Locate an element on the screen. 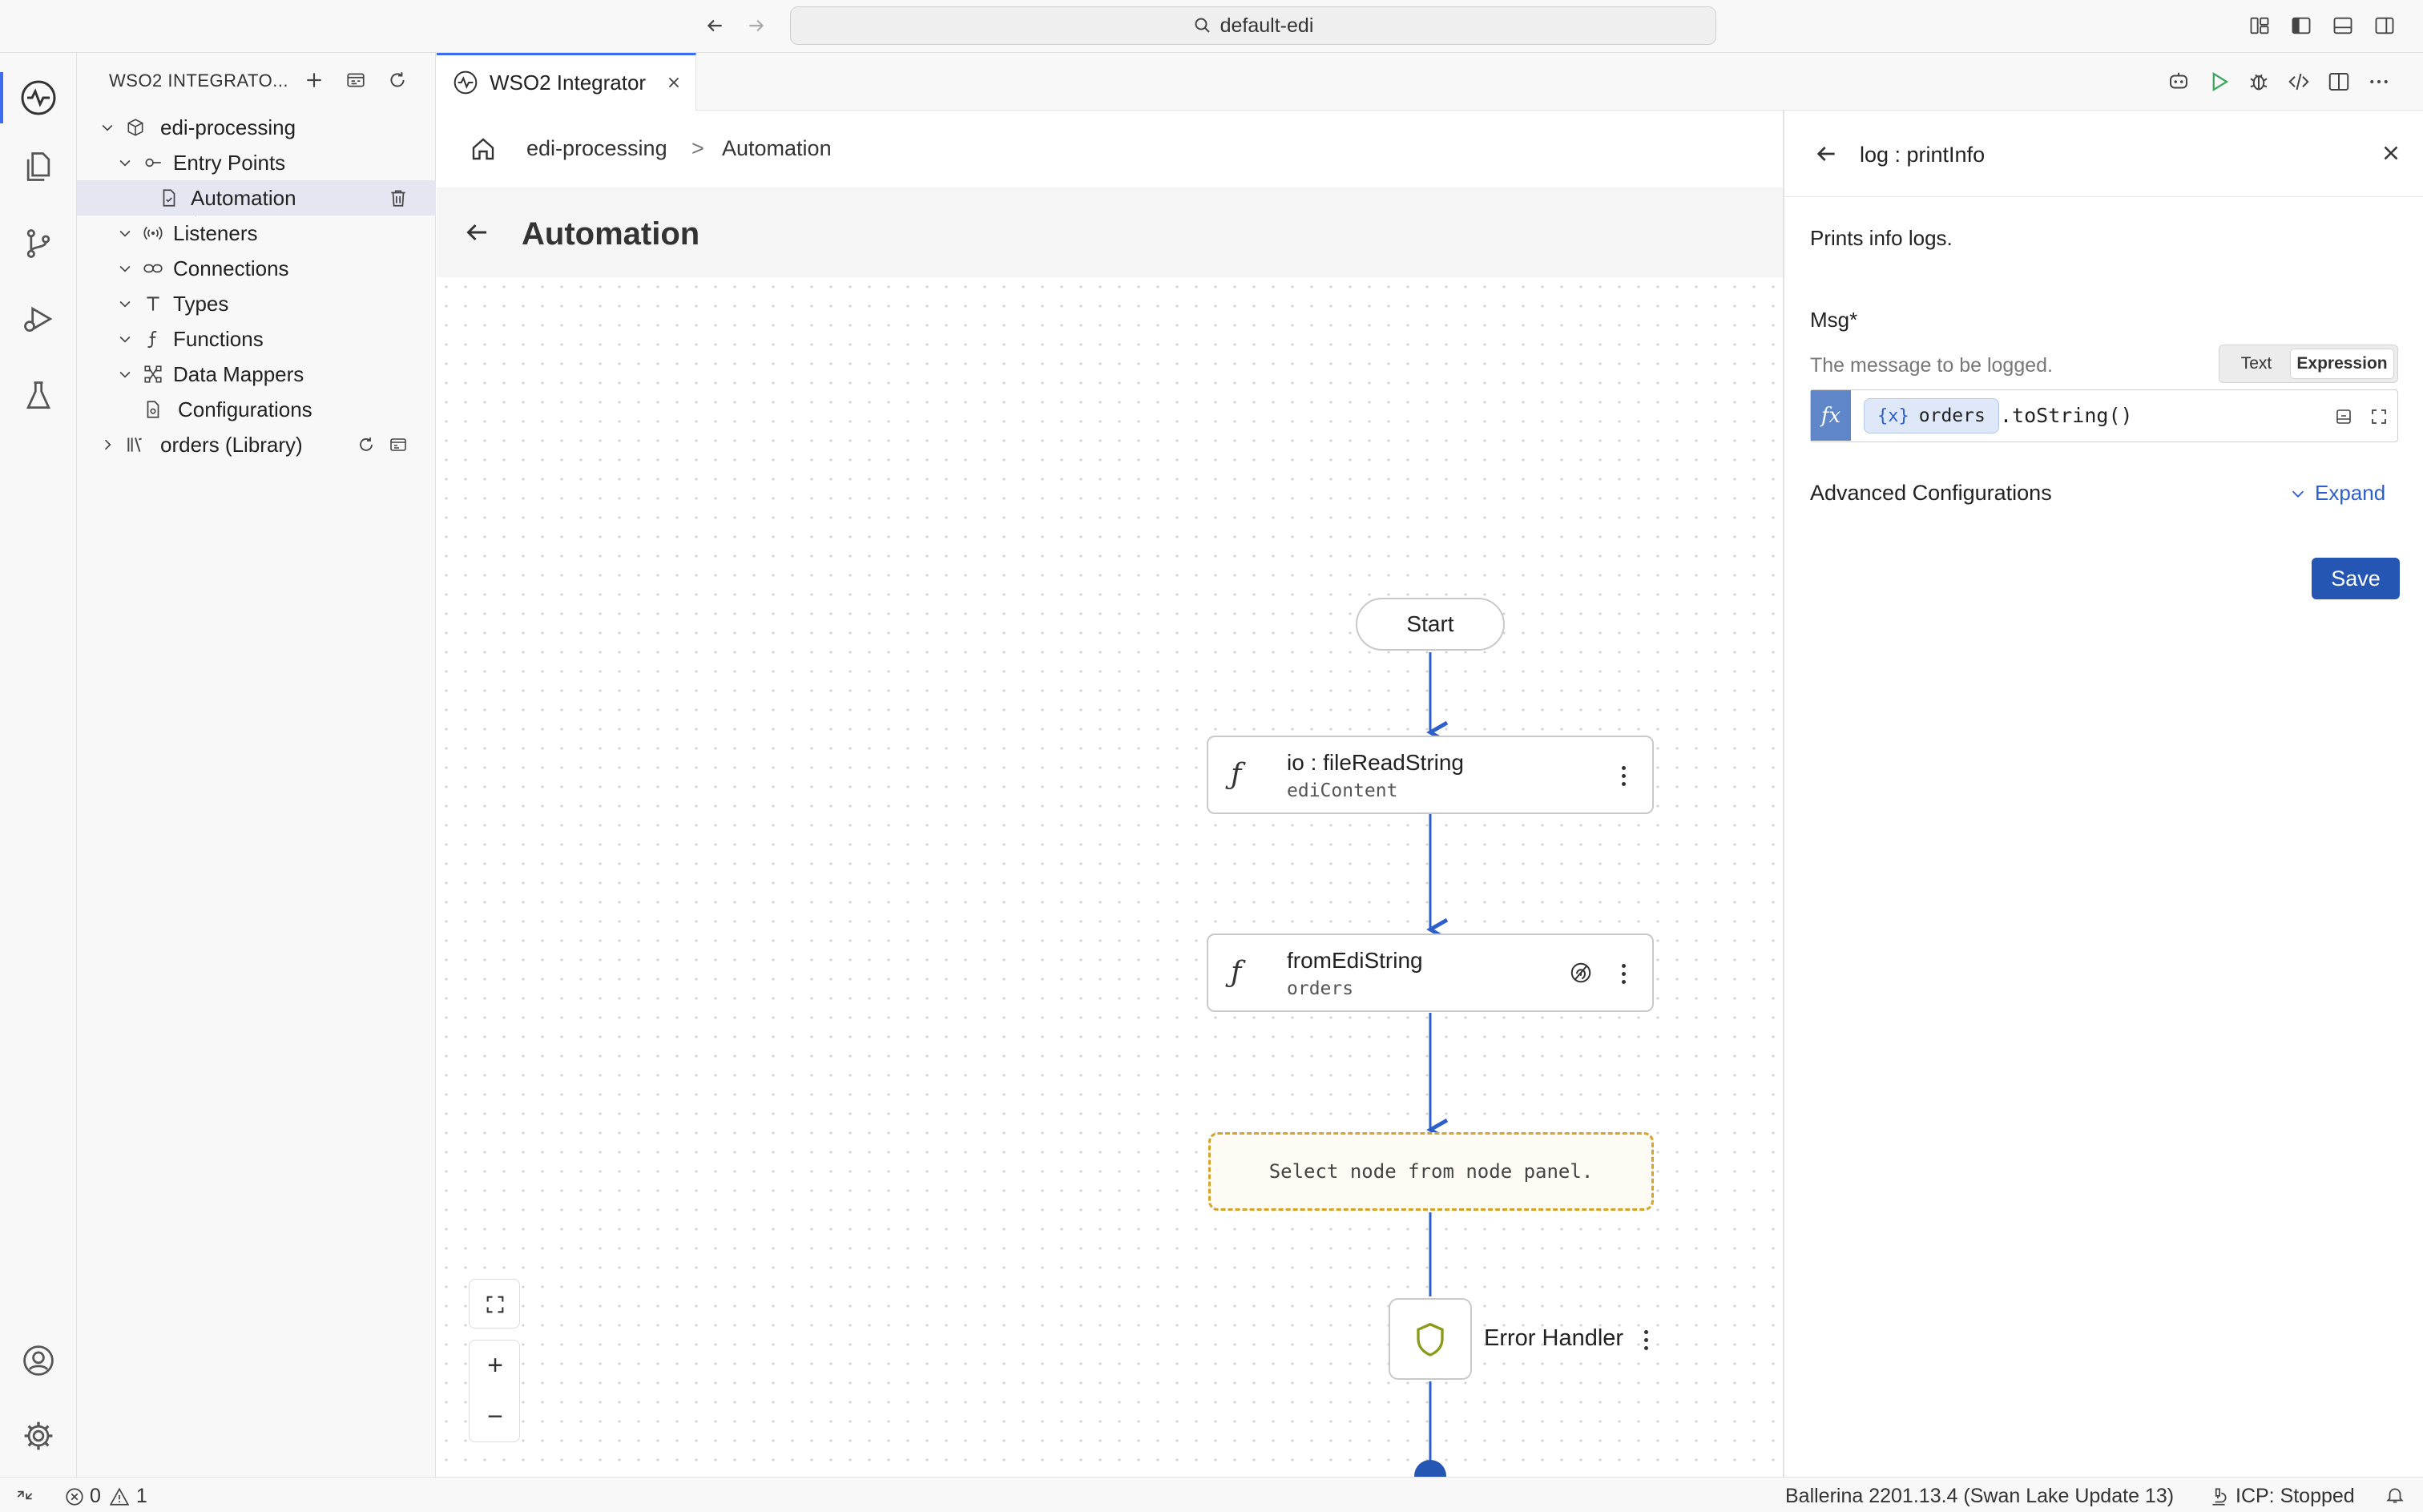  tree-item-connections: Connections is located at coordinates (256, 268).